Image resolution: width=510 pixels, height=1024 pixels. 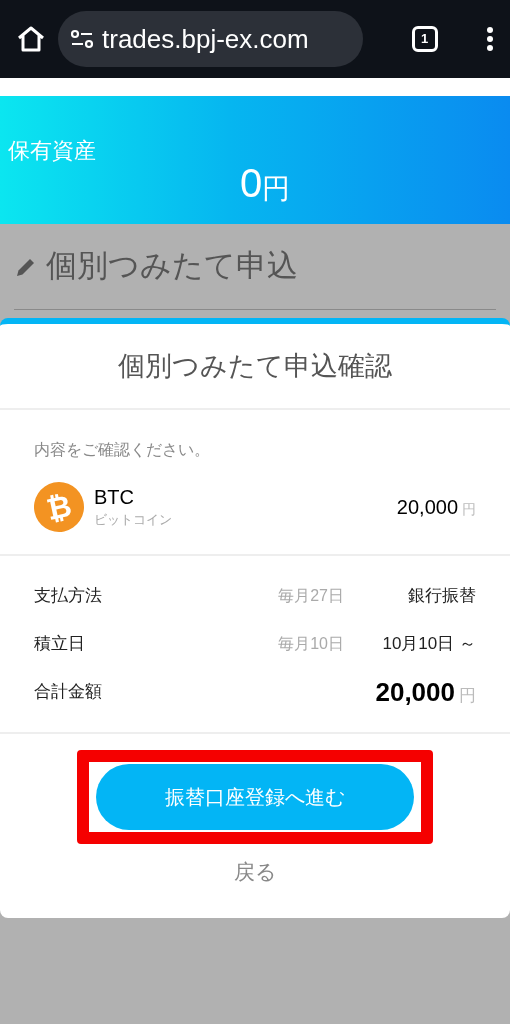 I want to click on coin-amount: 20,000, so click(x=427, y=507).